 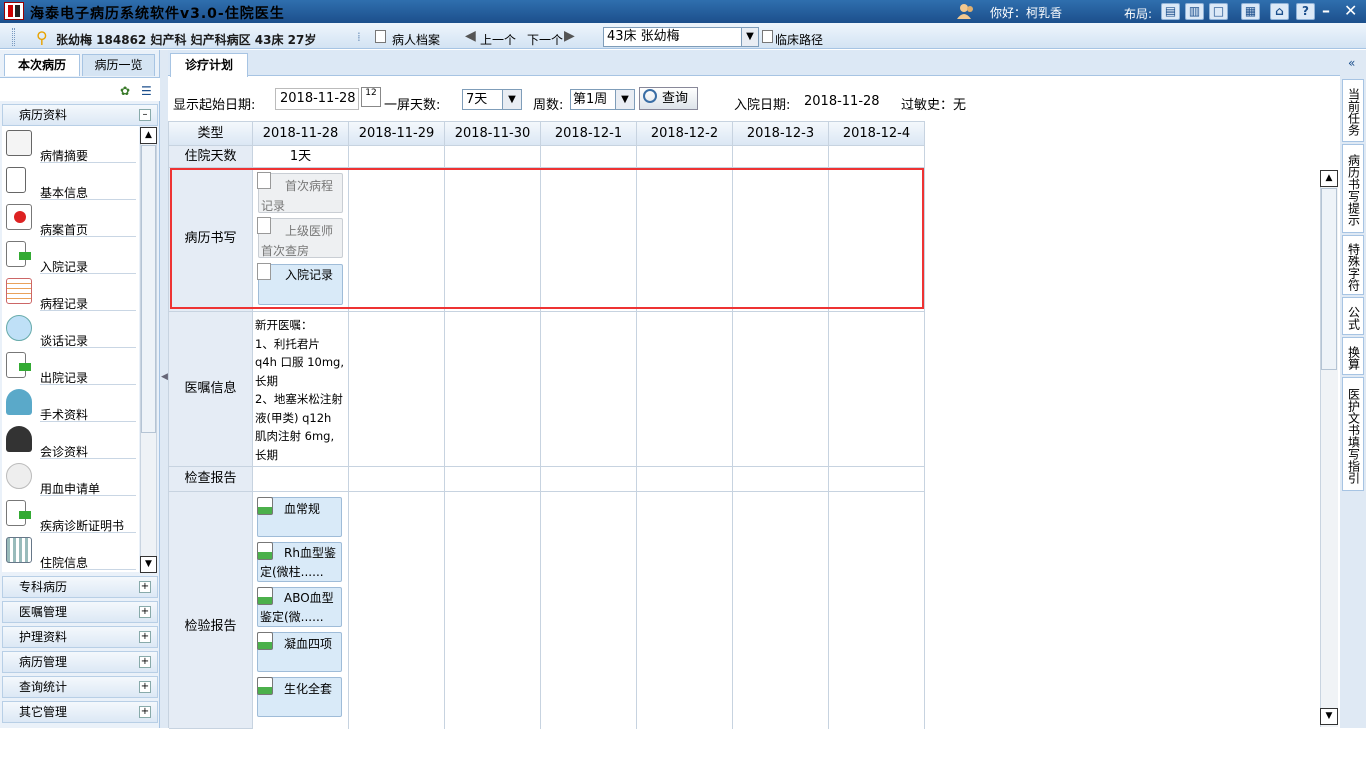 What do you see at coordinates (799, 39) in the screenshot?
I see `clinical-pathway-link: 临床路径` at bounding box center [799, 39].